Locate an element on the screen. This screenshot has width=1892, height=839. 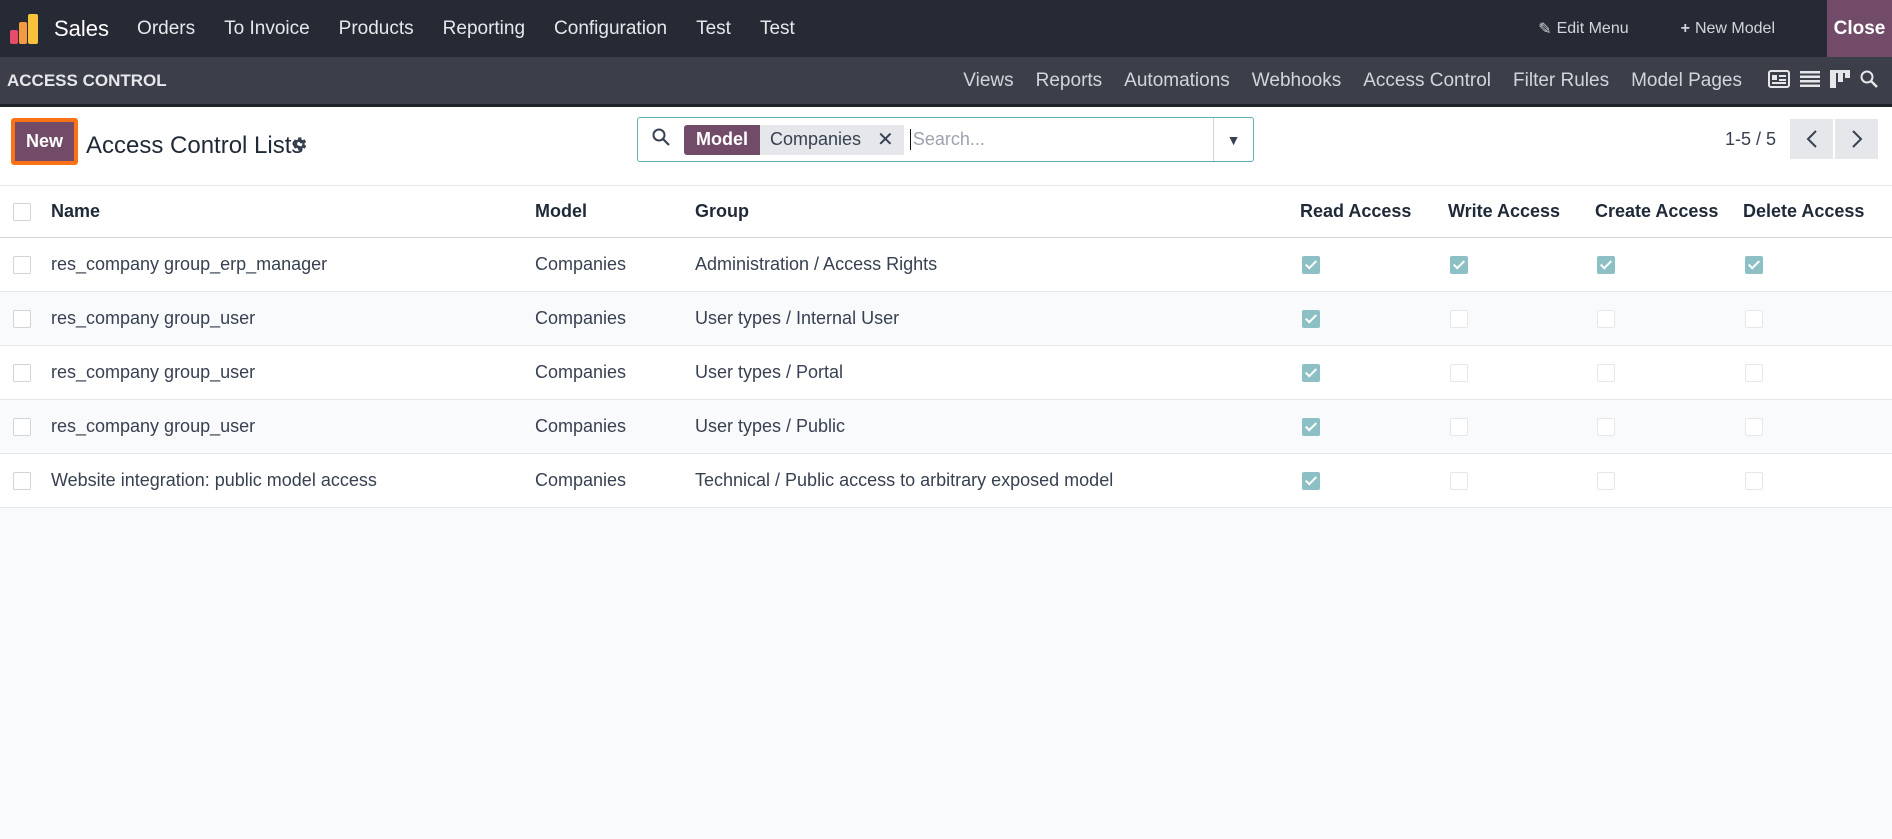
col-model: Model is located at coordinates (615, 211).